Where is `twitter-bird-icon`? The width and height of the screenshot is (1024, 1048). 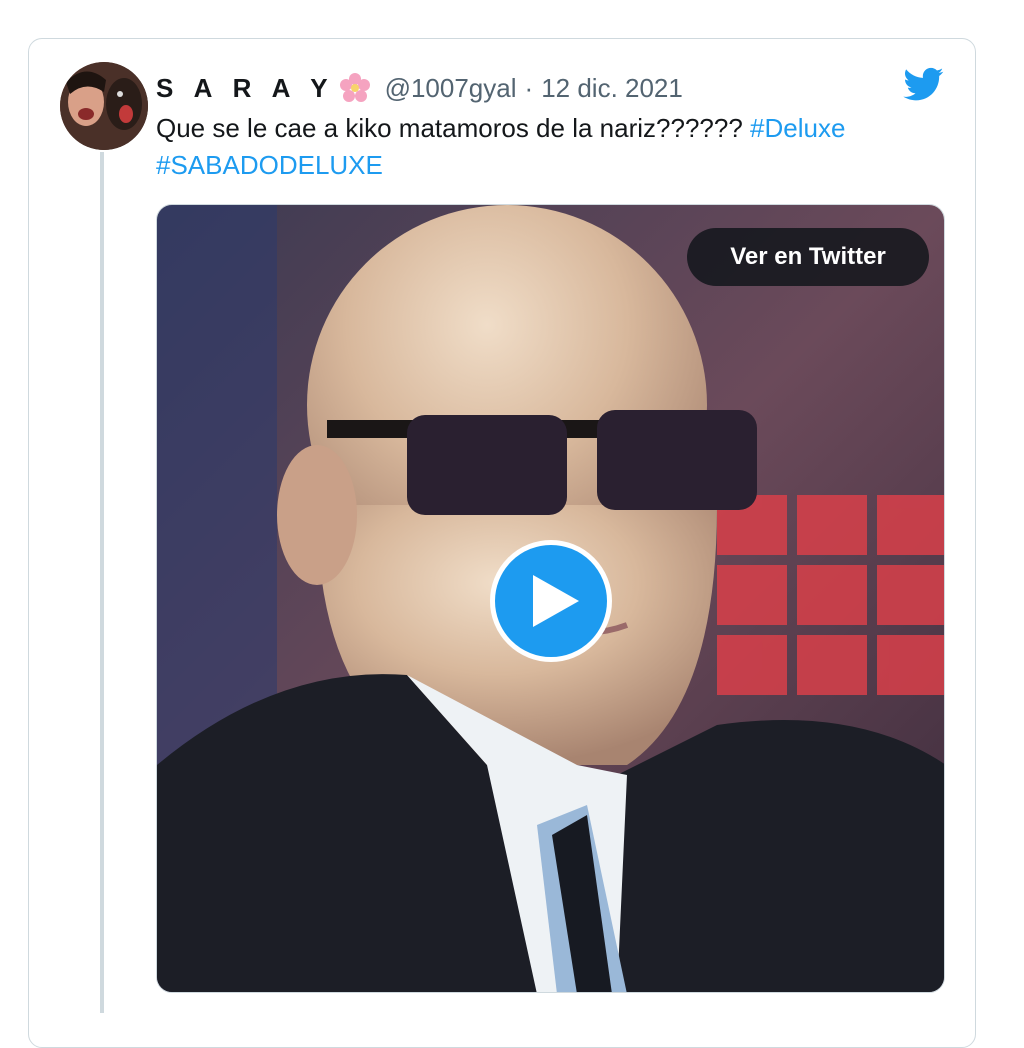
twitter-bird-icon is located at coordinates (924, 84).